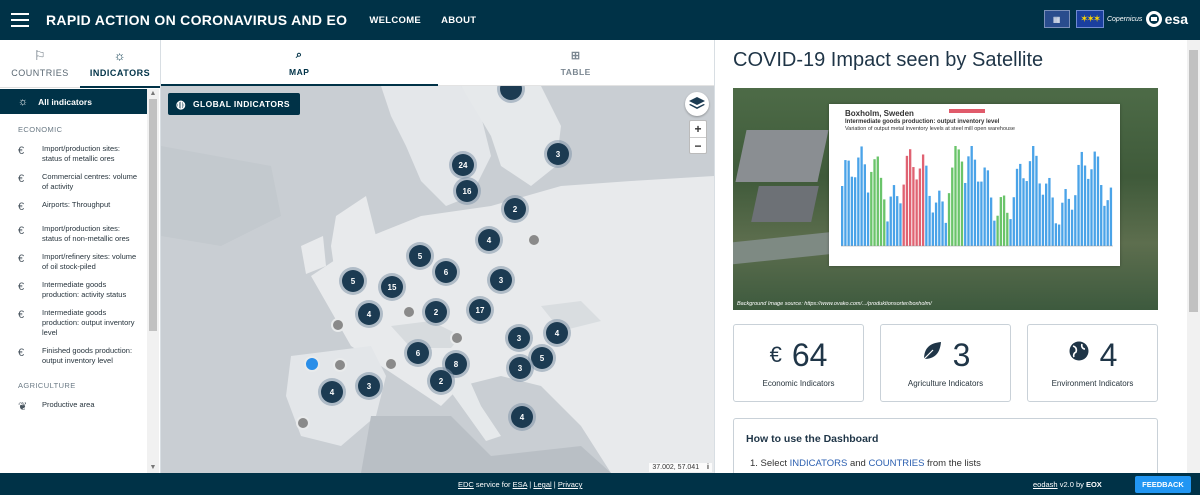 The width and height of the screenshot is (1200, 495). Describe the element at coordinates (312, 364) in the screenshot. I see `selected-point-marker` at that location.